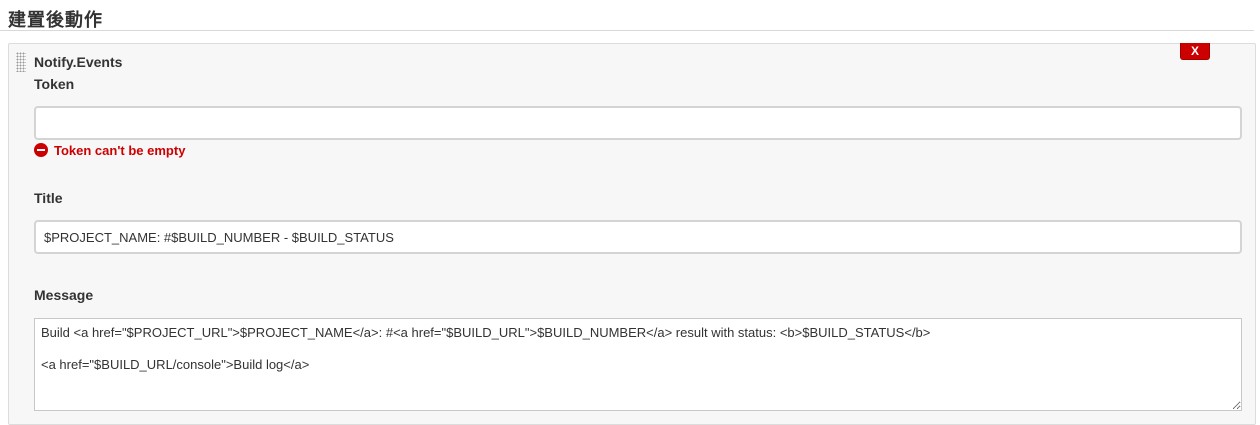  What do you see at coordinates (21, 62) in the screenshot?
I see `drag-handle-icon` at bounding box center [21, 62].